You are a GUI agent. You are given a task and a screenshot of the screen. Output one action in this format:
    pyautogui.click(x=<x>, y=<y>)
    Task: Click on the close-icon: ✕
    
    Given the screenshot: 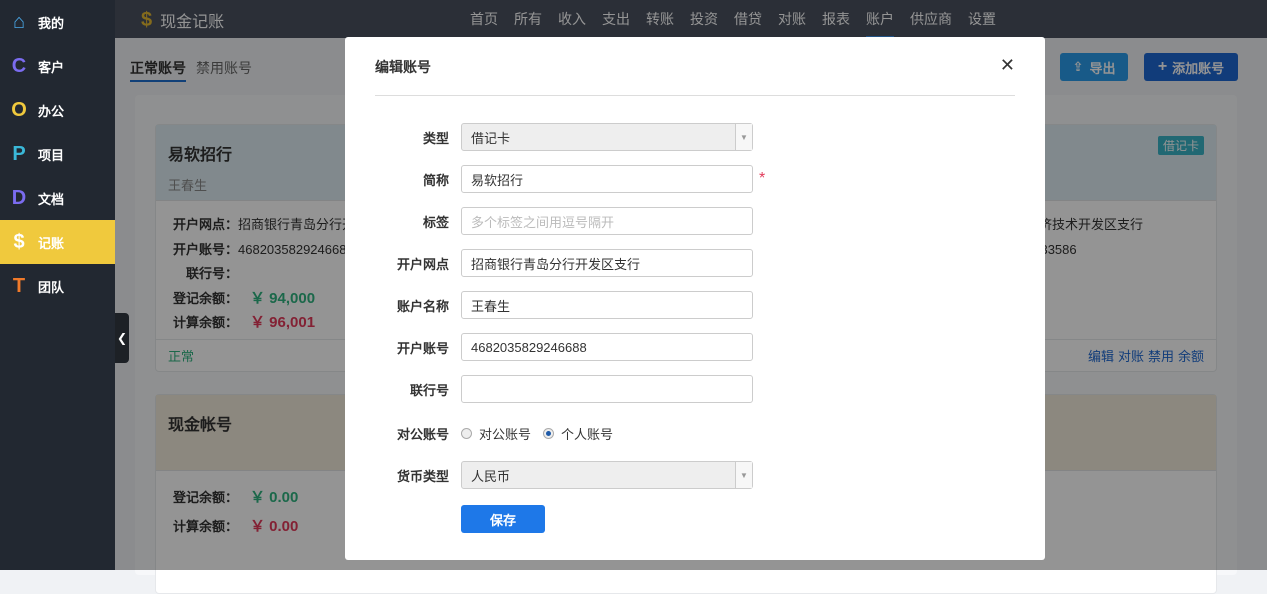 What is the action you would take?
    pyautogui.click(x=1007, y=65)
    